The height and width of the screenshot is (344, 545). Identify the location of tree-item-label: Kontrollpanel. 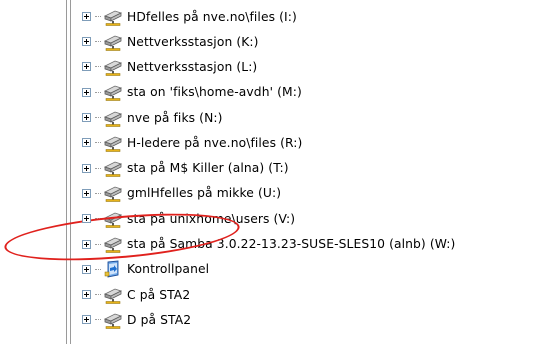
(168, 269).